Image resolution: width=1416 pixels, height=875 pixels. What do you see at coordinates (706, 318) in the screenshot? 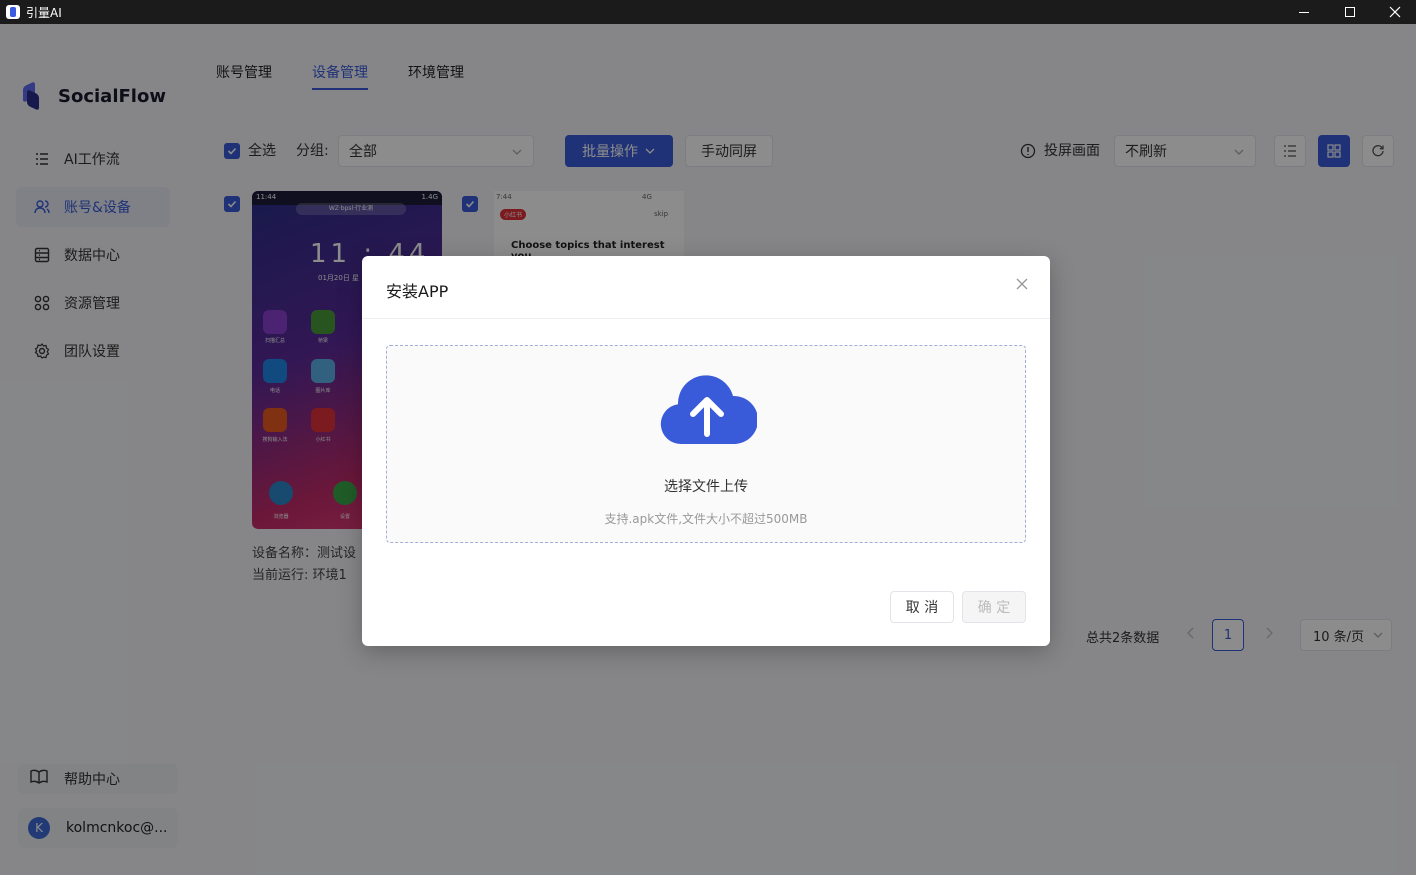
I see `dialog-divider` at bounding box center [706, 318].